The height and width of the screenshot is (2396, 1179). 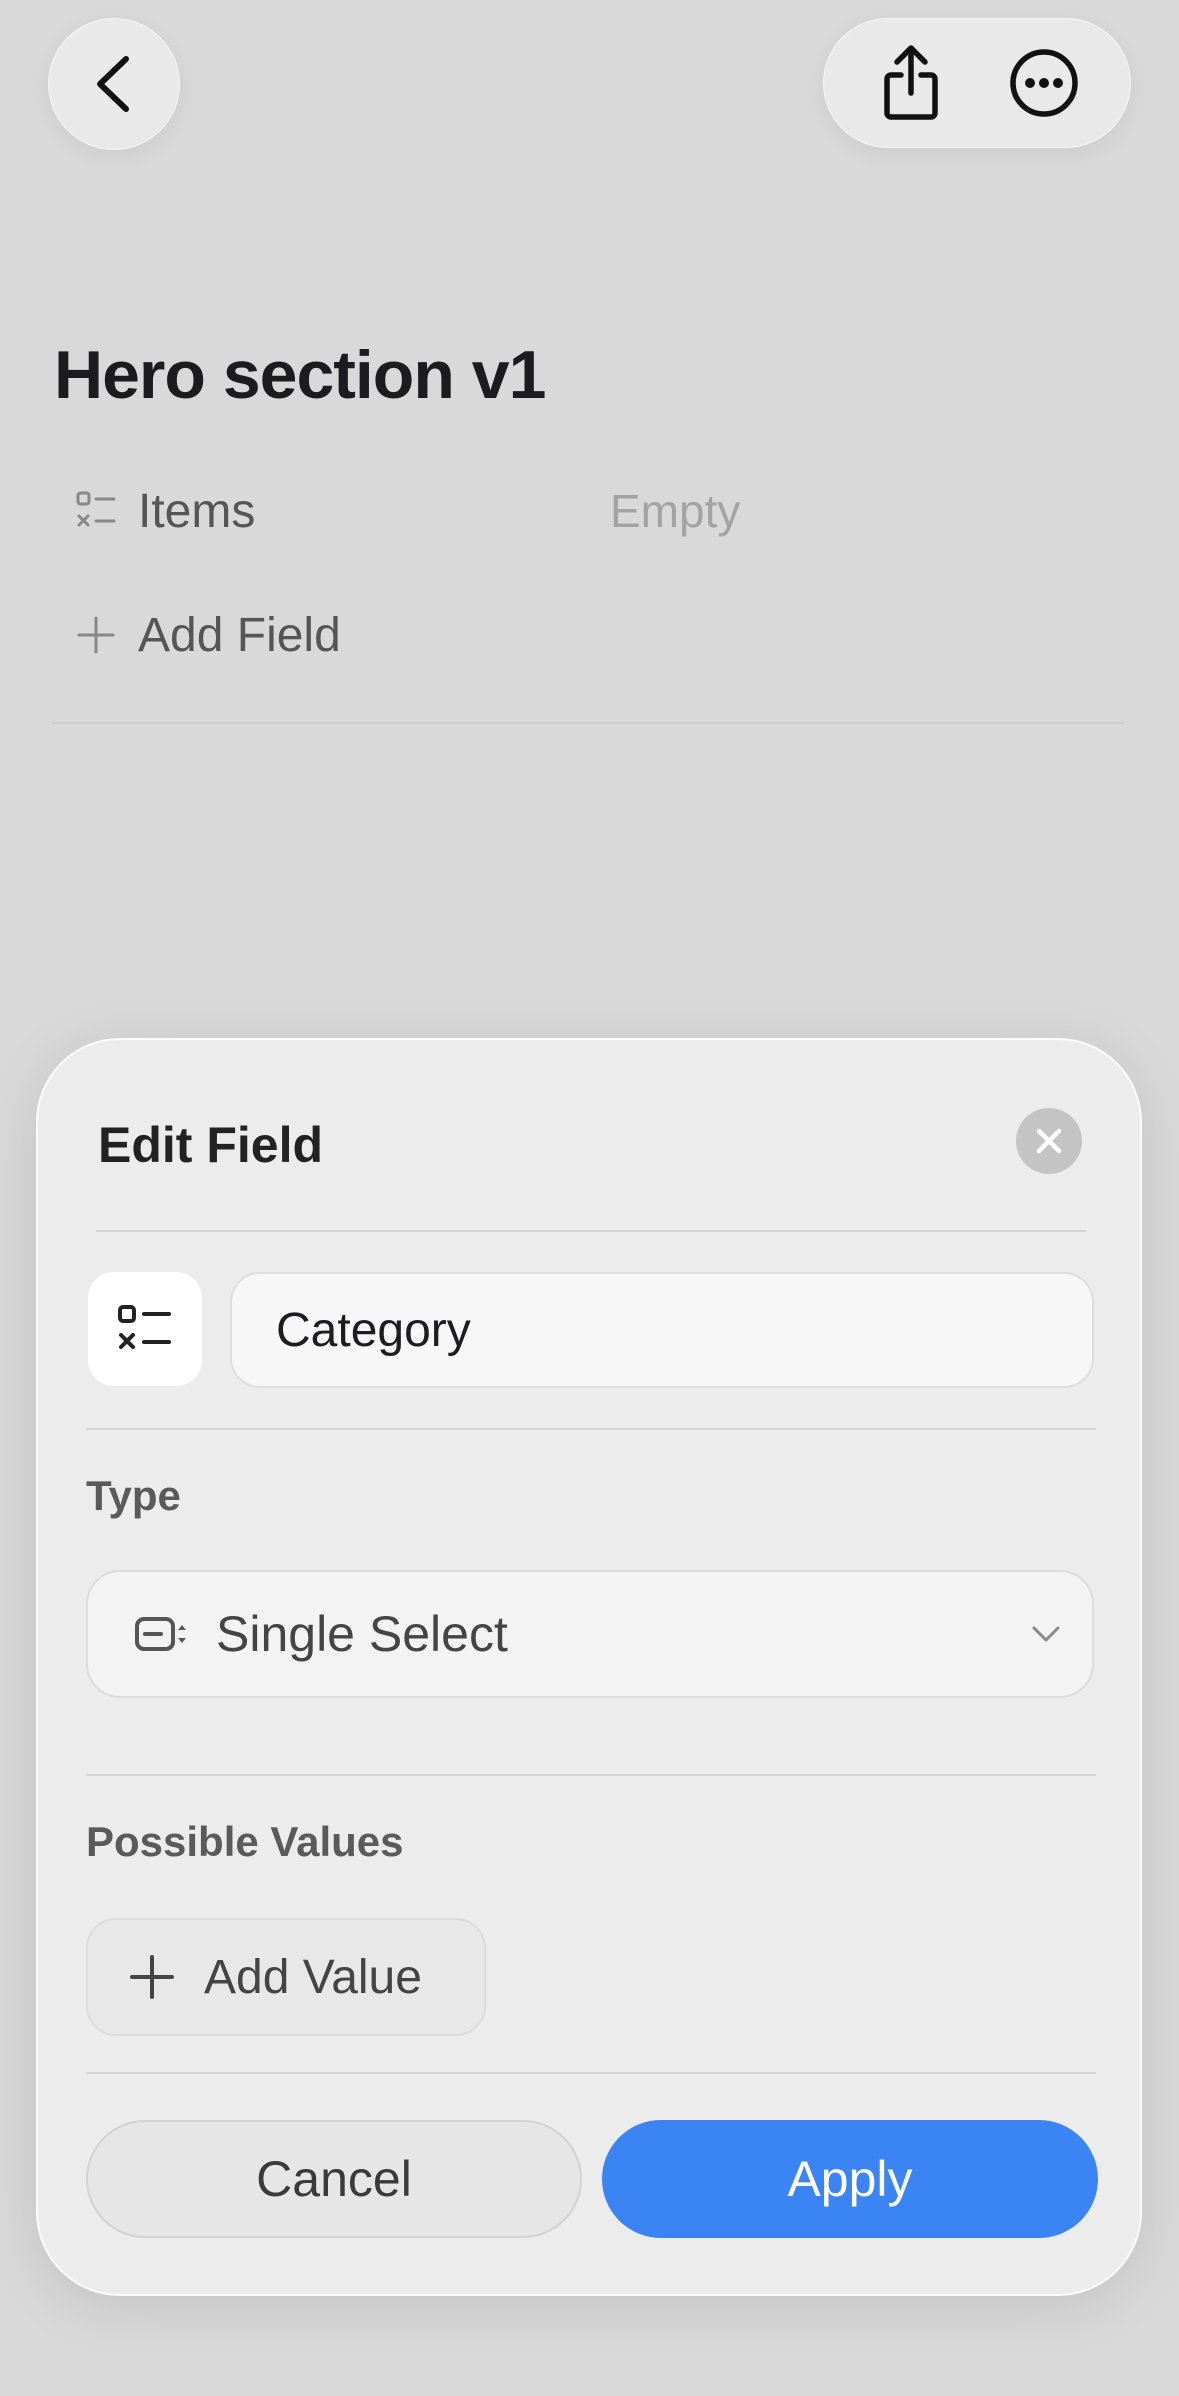 What do you see at coordinates (197, 511) in the screenshot?
I see `property-label: Items` at bounding box center [197, 511].